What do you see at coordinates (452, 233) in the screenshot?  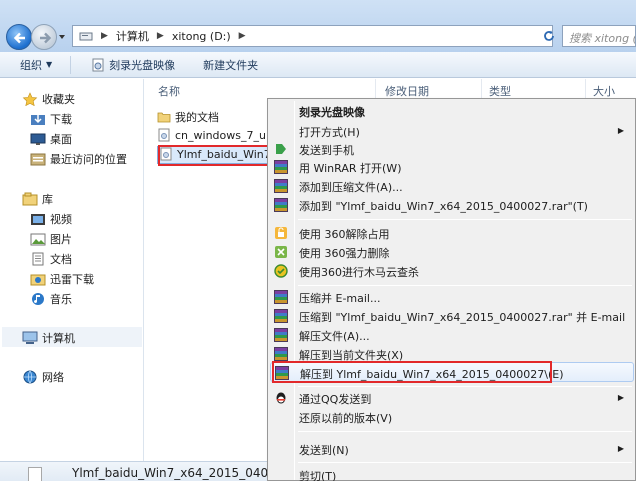 I see `menu-item-360-unlock: 使用 360解除占用` at bounding box center [452, 233].